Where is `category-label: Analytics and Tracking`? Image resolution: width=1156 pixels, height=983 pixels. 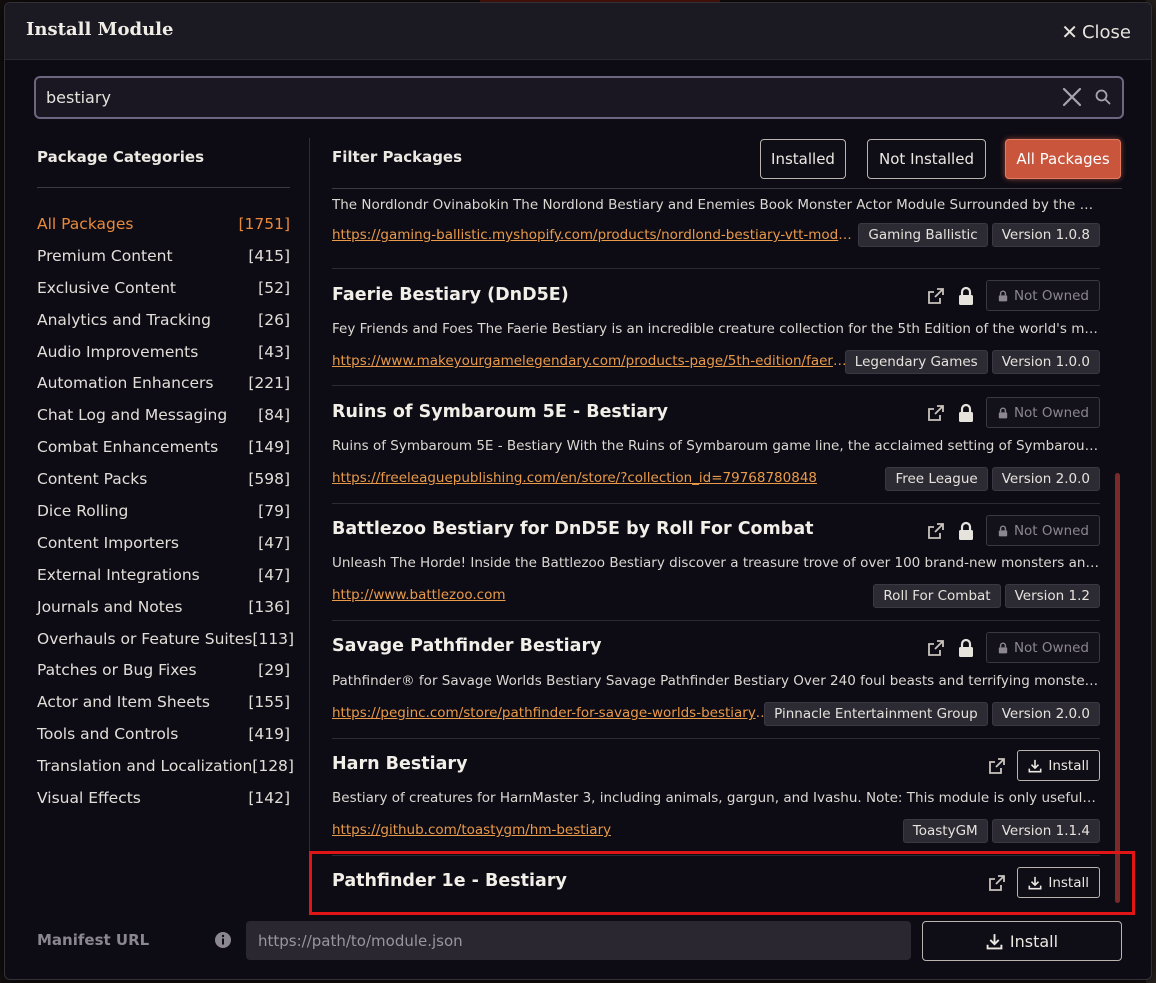
category-label: Analytics and Tracking is located at coordinates (124, 319).